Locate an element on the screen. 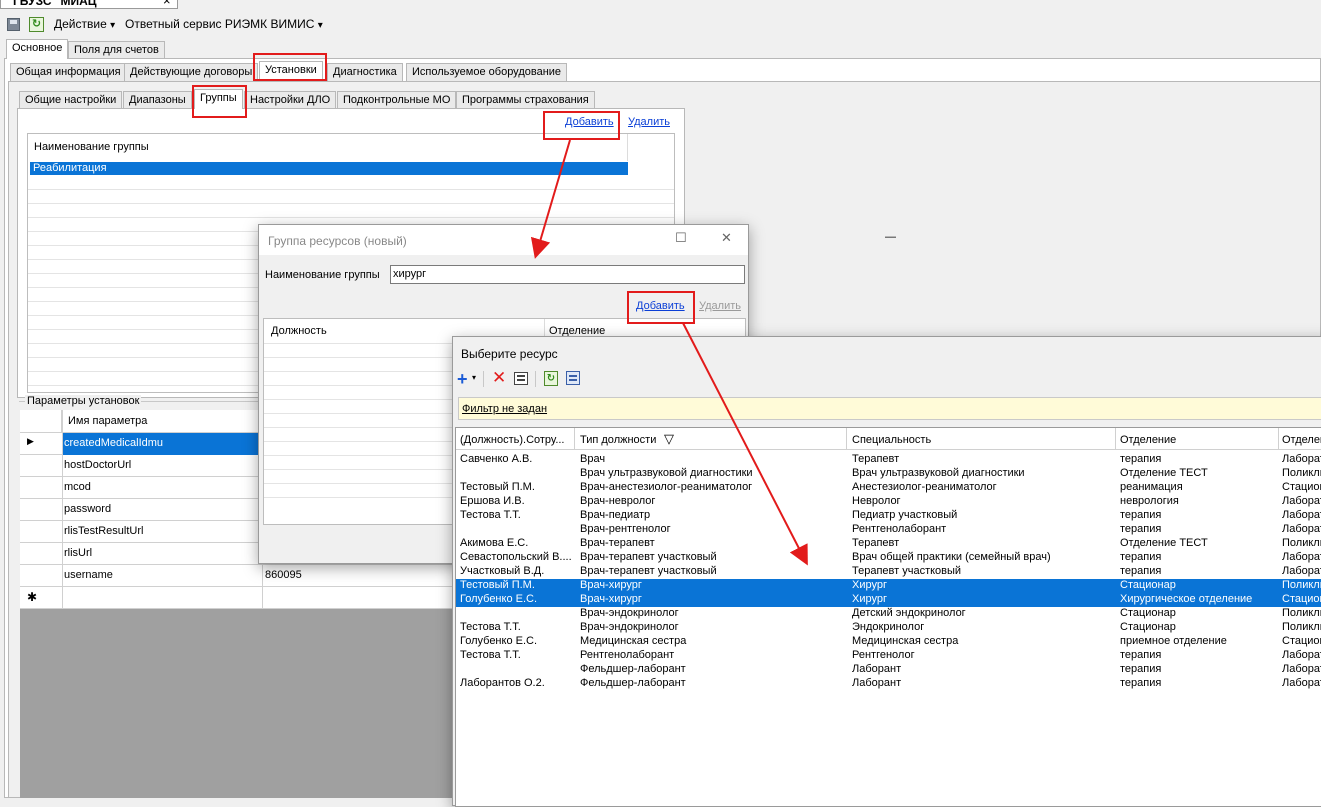 Image resolution: width=1321 pixels, height=807 pixels. groups-grid-header-spare is located at coordinates (652, 147).